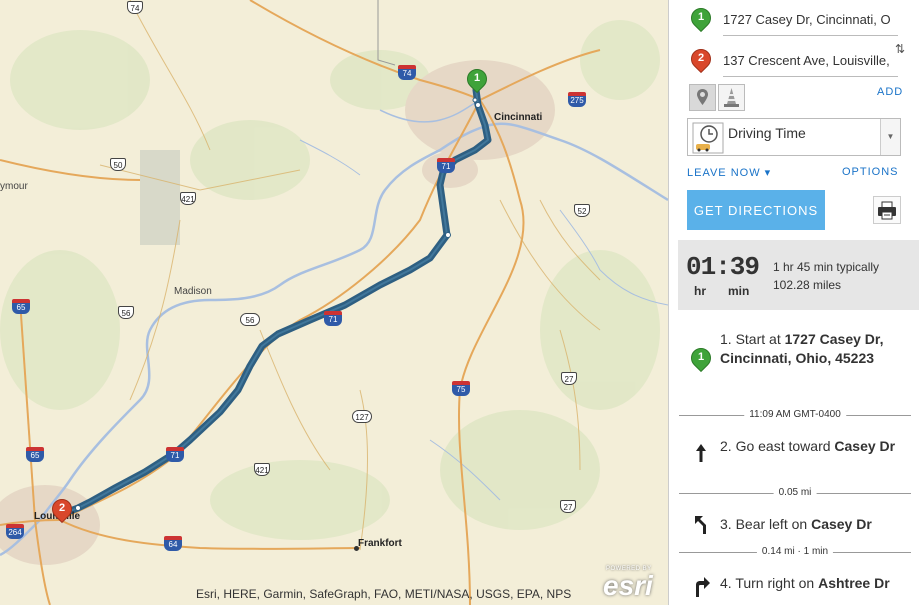 This screenshot has height=605, width=919. Describe the element at coordinates (729, 172) in the screenshot. I see `leave-now-dropdown: LEAVE NOW ▾` at that location.